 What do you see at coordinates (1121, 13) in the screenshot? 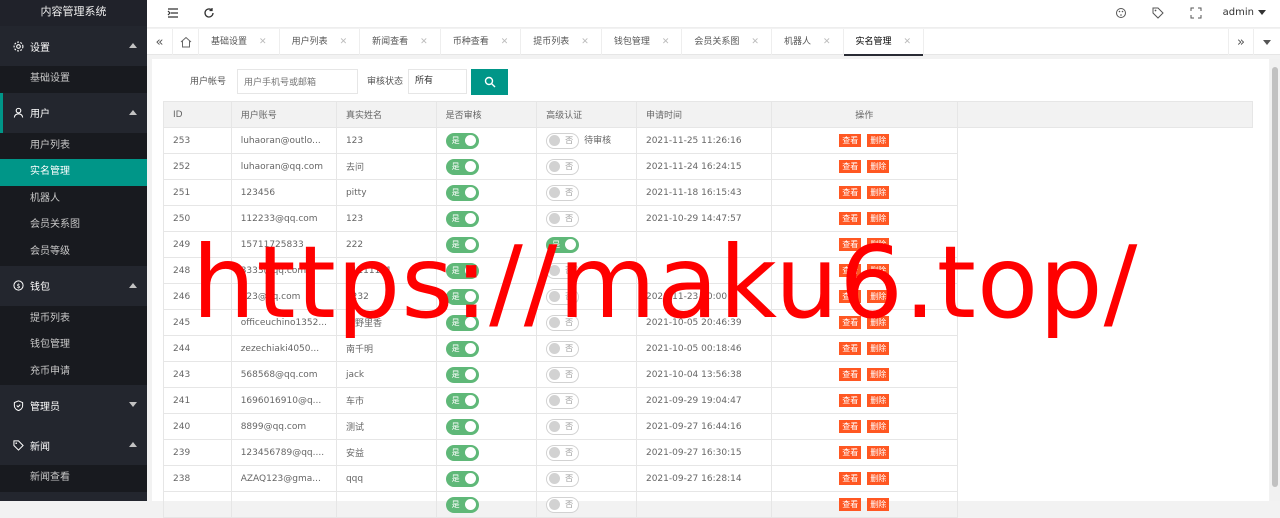
I see `theme-icon` at bounding box center [1121, 13].